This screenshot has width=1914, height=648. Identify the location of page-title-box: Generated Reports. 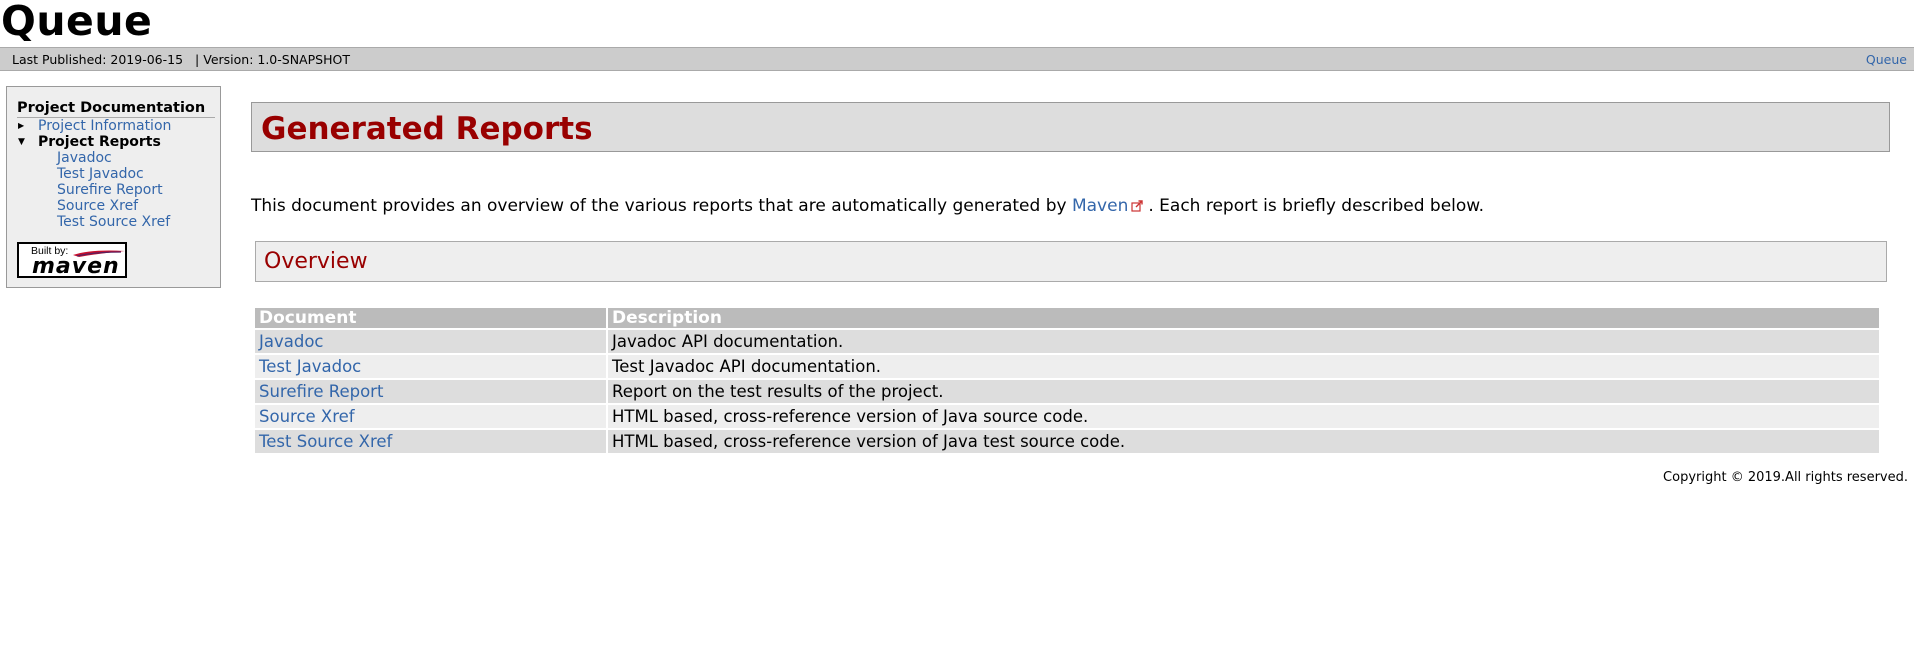
(1070, 127).